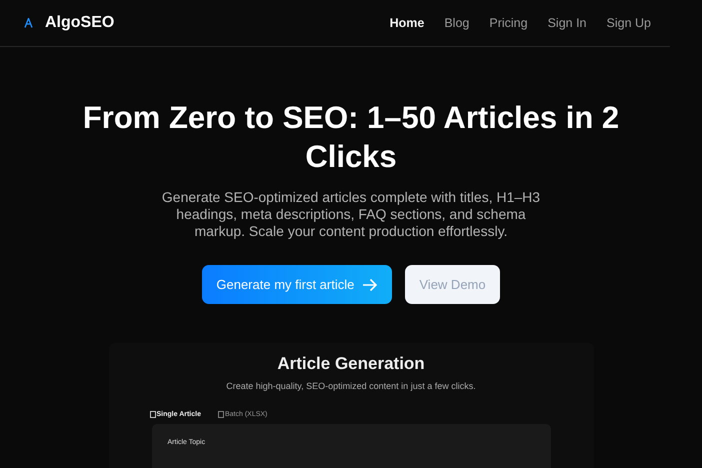  Describe the element at coordinates (351, 137) in the screenshot. I see `hero-title: From Zero to SEO: 1–50 Articles in 2 Clicks` at that location.